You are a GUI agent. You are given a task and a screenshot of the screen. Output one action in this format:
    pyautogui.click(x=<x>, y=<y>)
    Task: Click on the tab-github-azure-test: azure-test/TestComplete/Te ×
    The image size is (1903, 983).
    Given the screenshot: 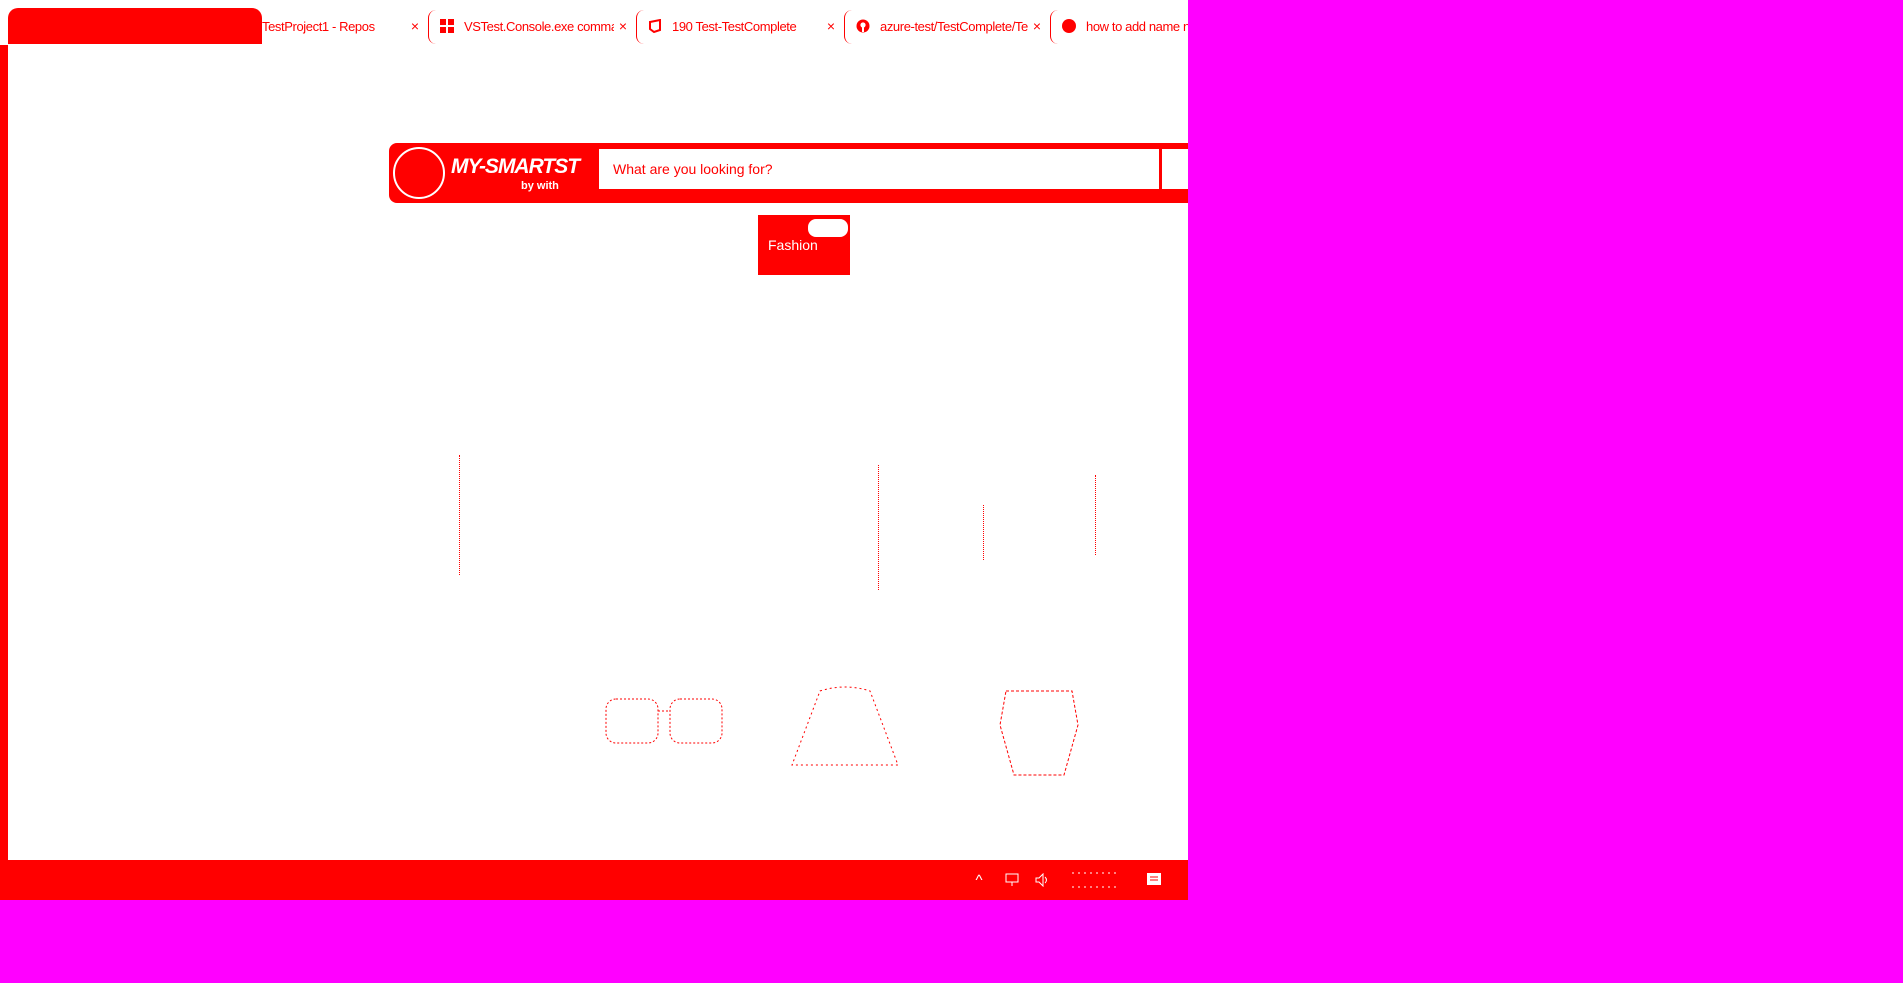 What is the action you would take?
    pyautogui.click(x=947, y=26)
    